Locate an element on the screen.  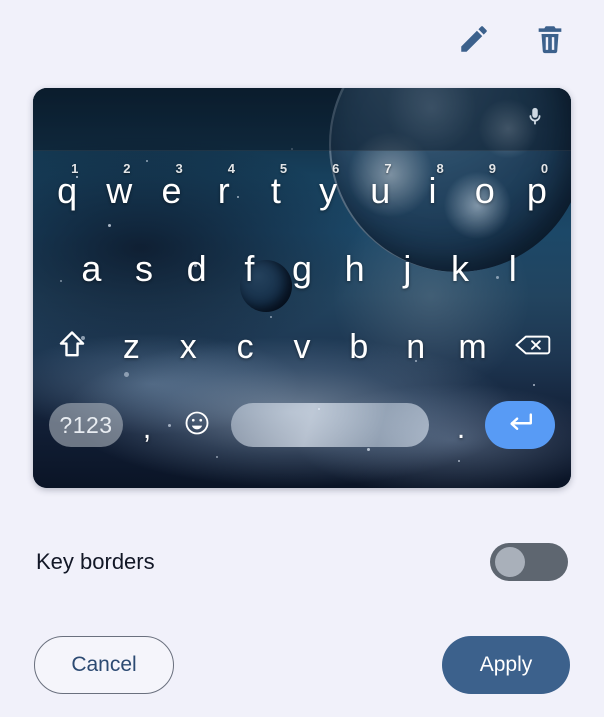
key-c-label: c is located at coordinates (245, 347).